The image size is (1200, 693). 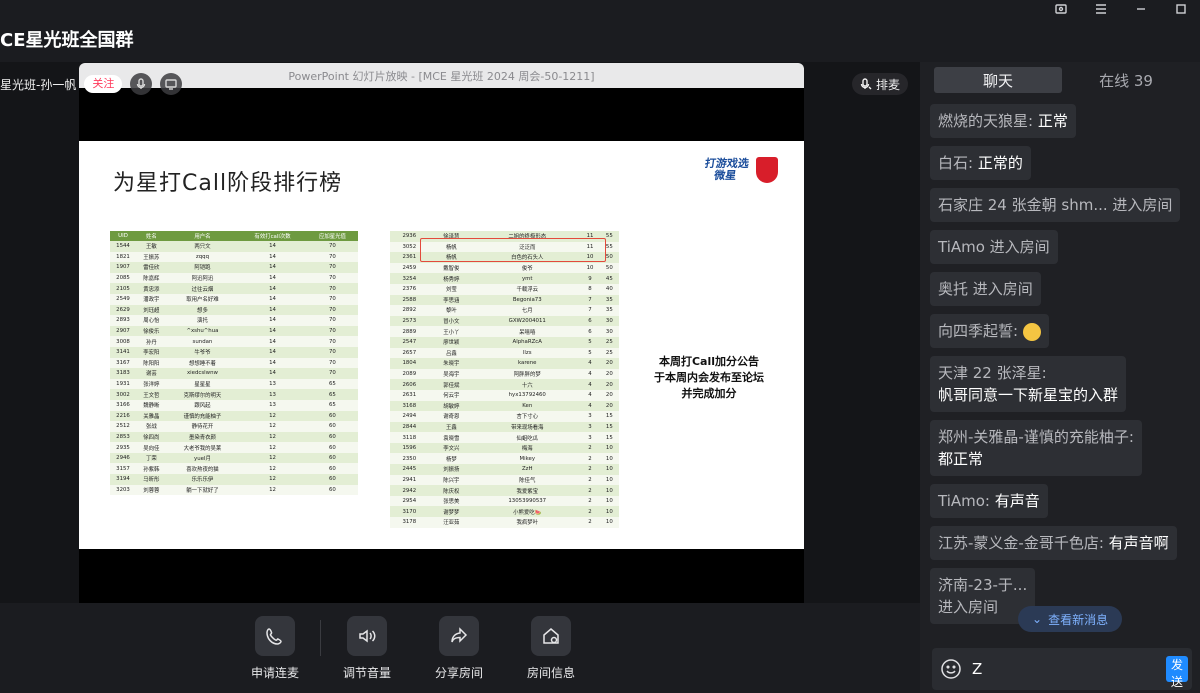 What do you see at coordinates (409, 342) in the screenshot?
I see `table-cell: 2547` at bounding box center [409, 342].